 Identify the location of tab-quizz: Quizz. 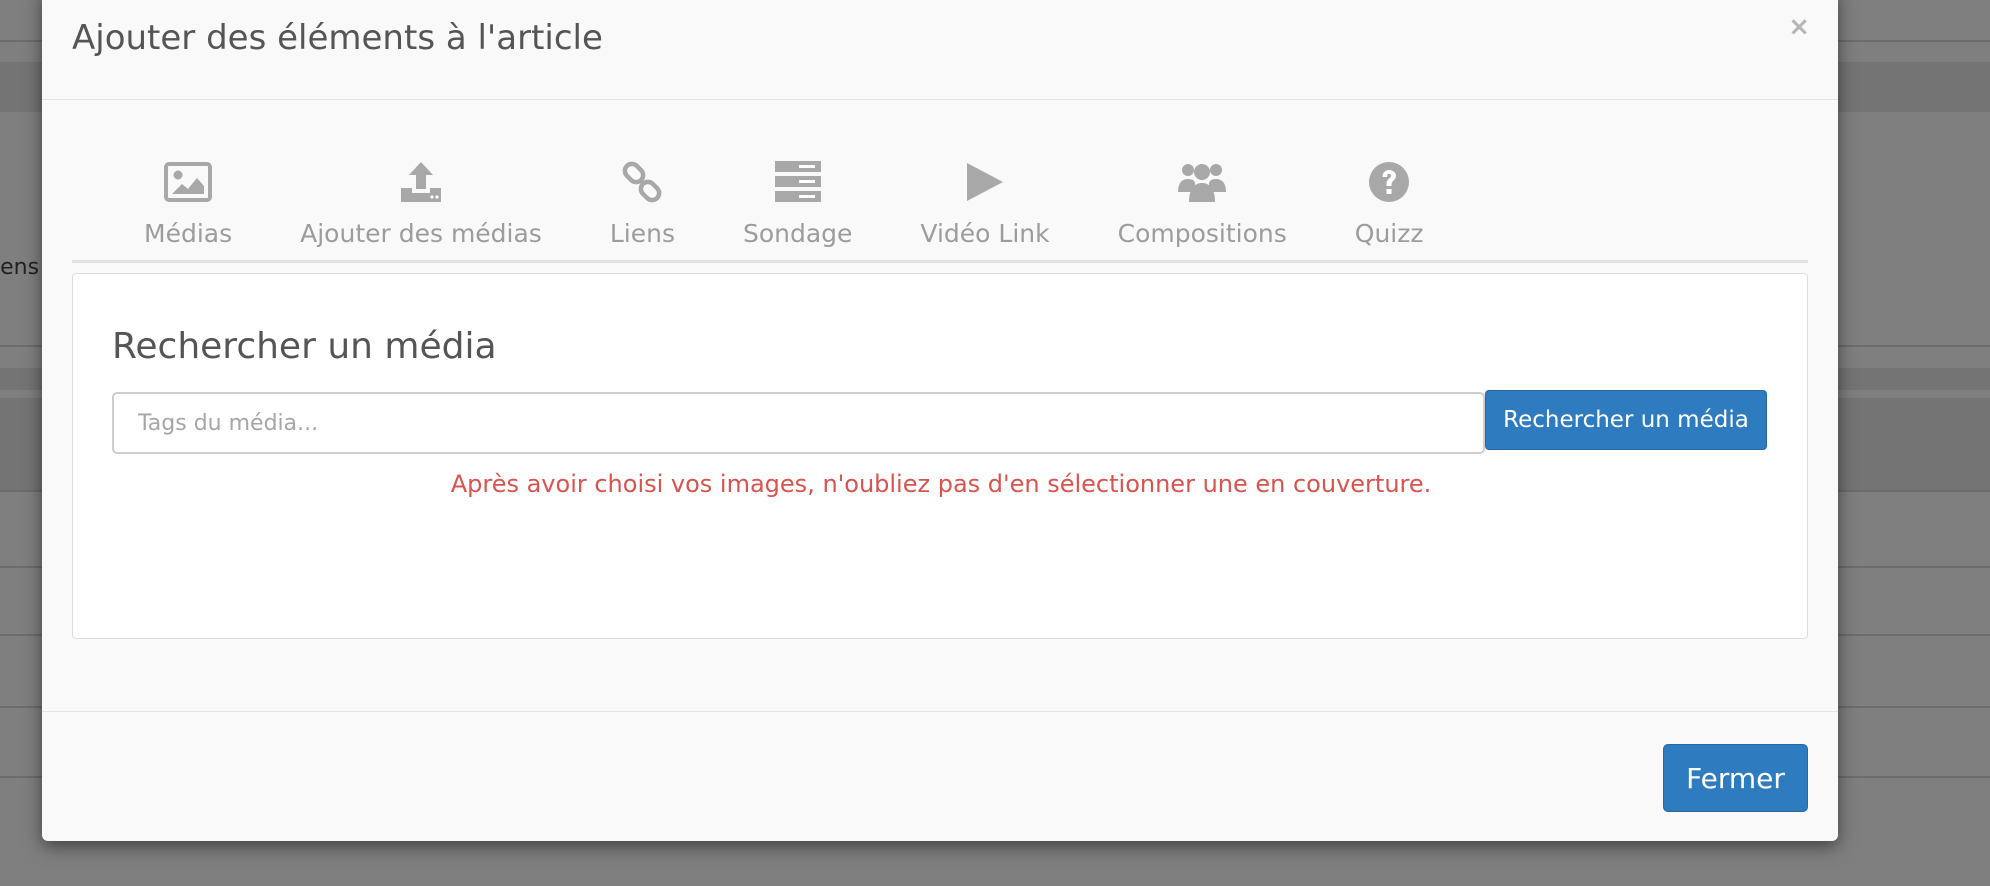
(1389, 202).